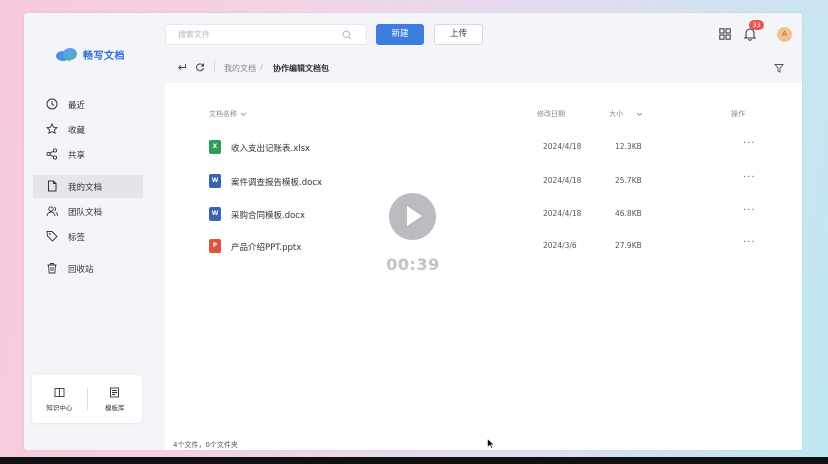  Describe the element at coordinates (414, 460) in the screenshot. I see `bottom-bar` at that location.